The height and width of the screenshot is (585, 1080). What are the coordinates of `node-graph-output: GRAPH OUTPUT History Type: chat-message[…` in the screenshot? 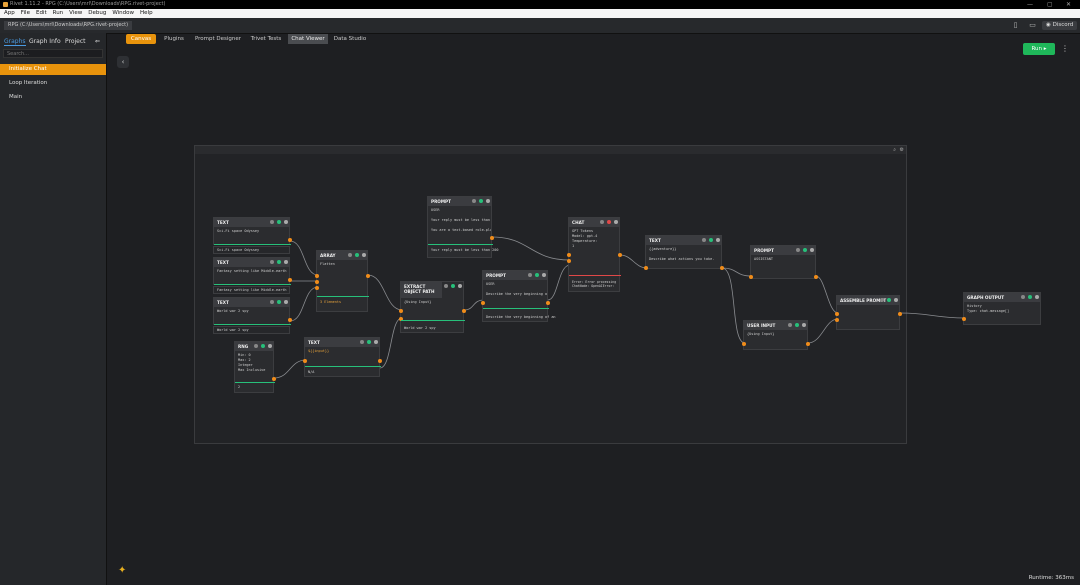 It's located at (1001, 308).